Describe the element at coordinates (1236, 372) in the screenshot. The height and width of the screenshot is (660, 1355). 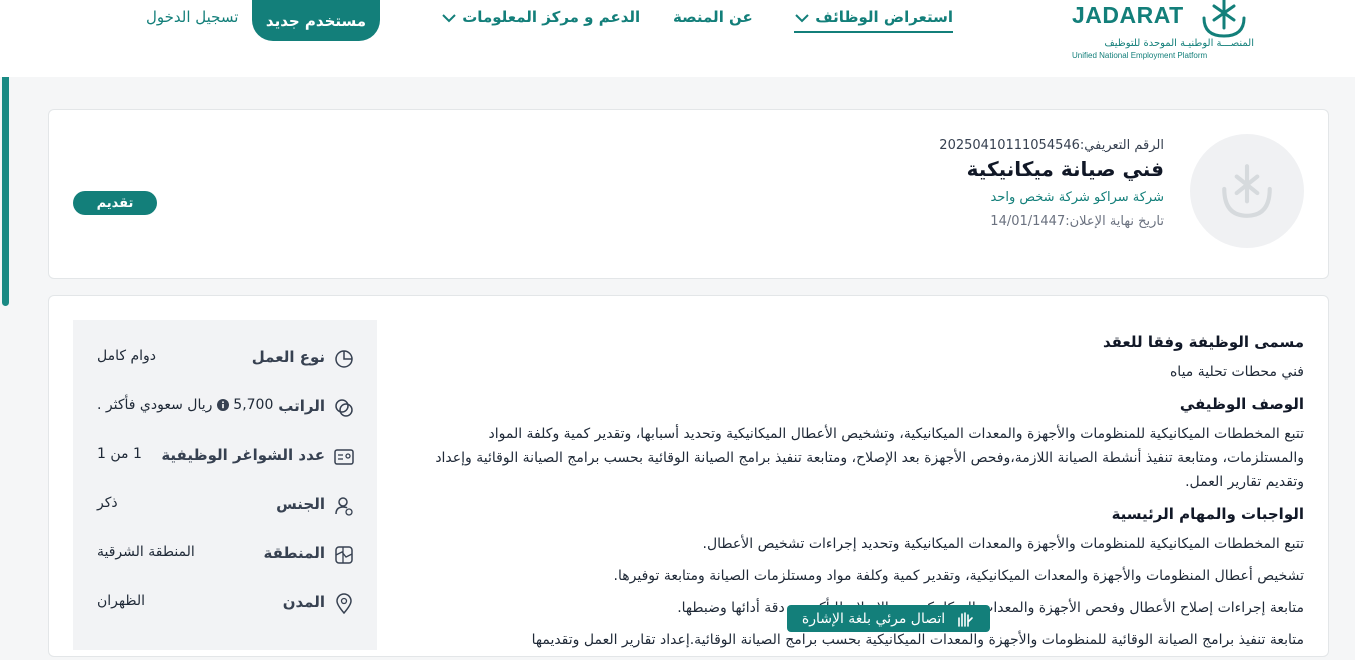
I see `contract-title: فني محطات تحلية مياه` at that location.